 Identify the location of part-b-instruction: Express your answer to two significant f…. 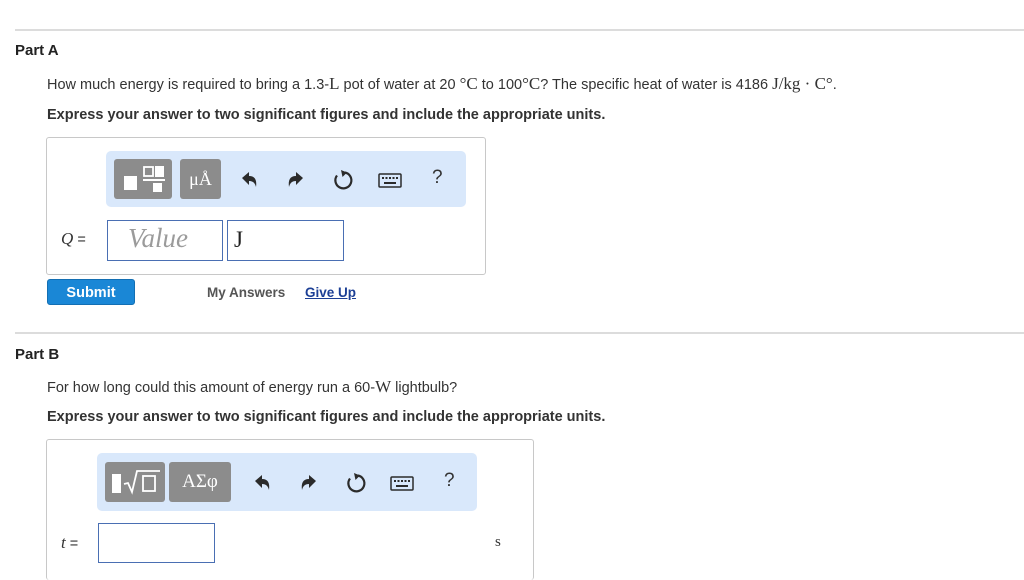
(326, 417).